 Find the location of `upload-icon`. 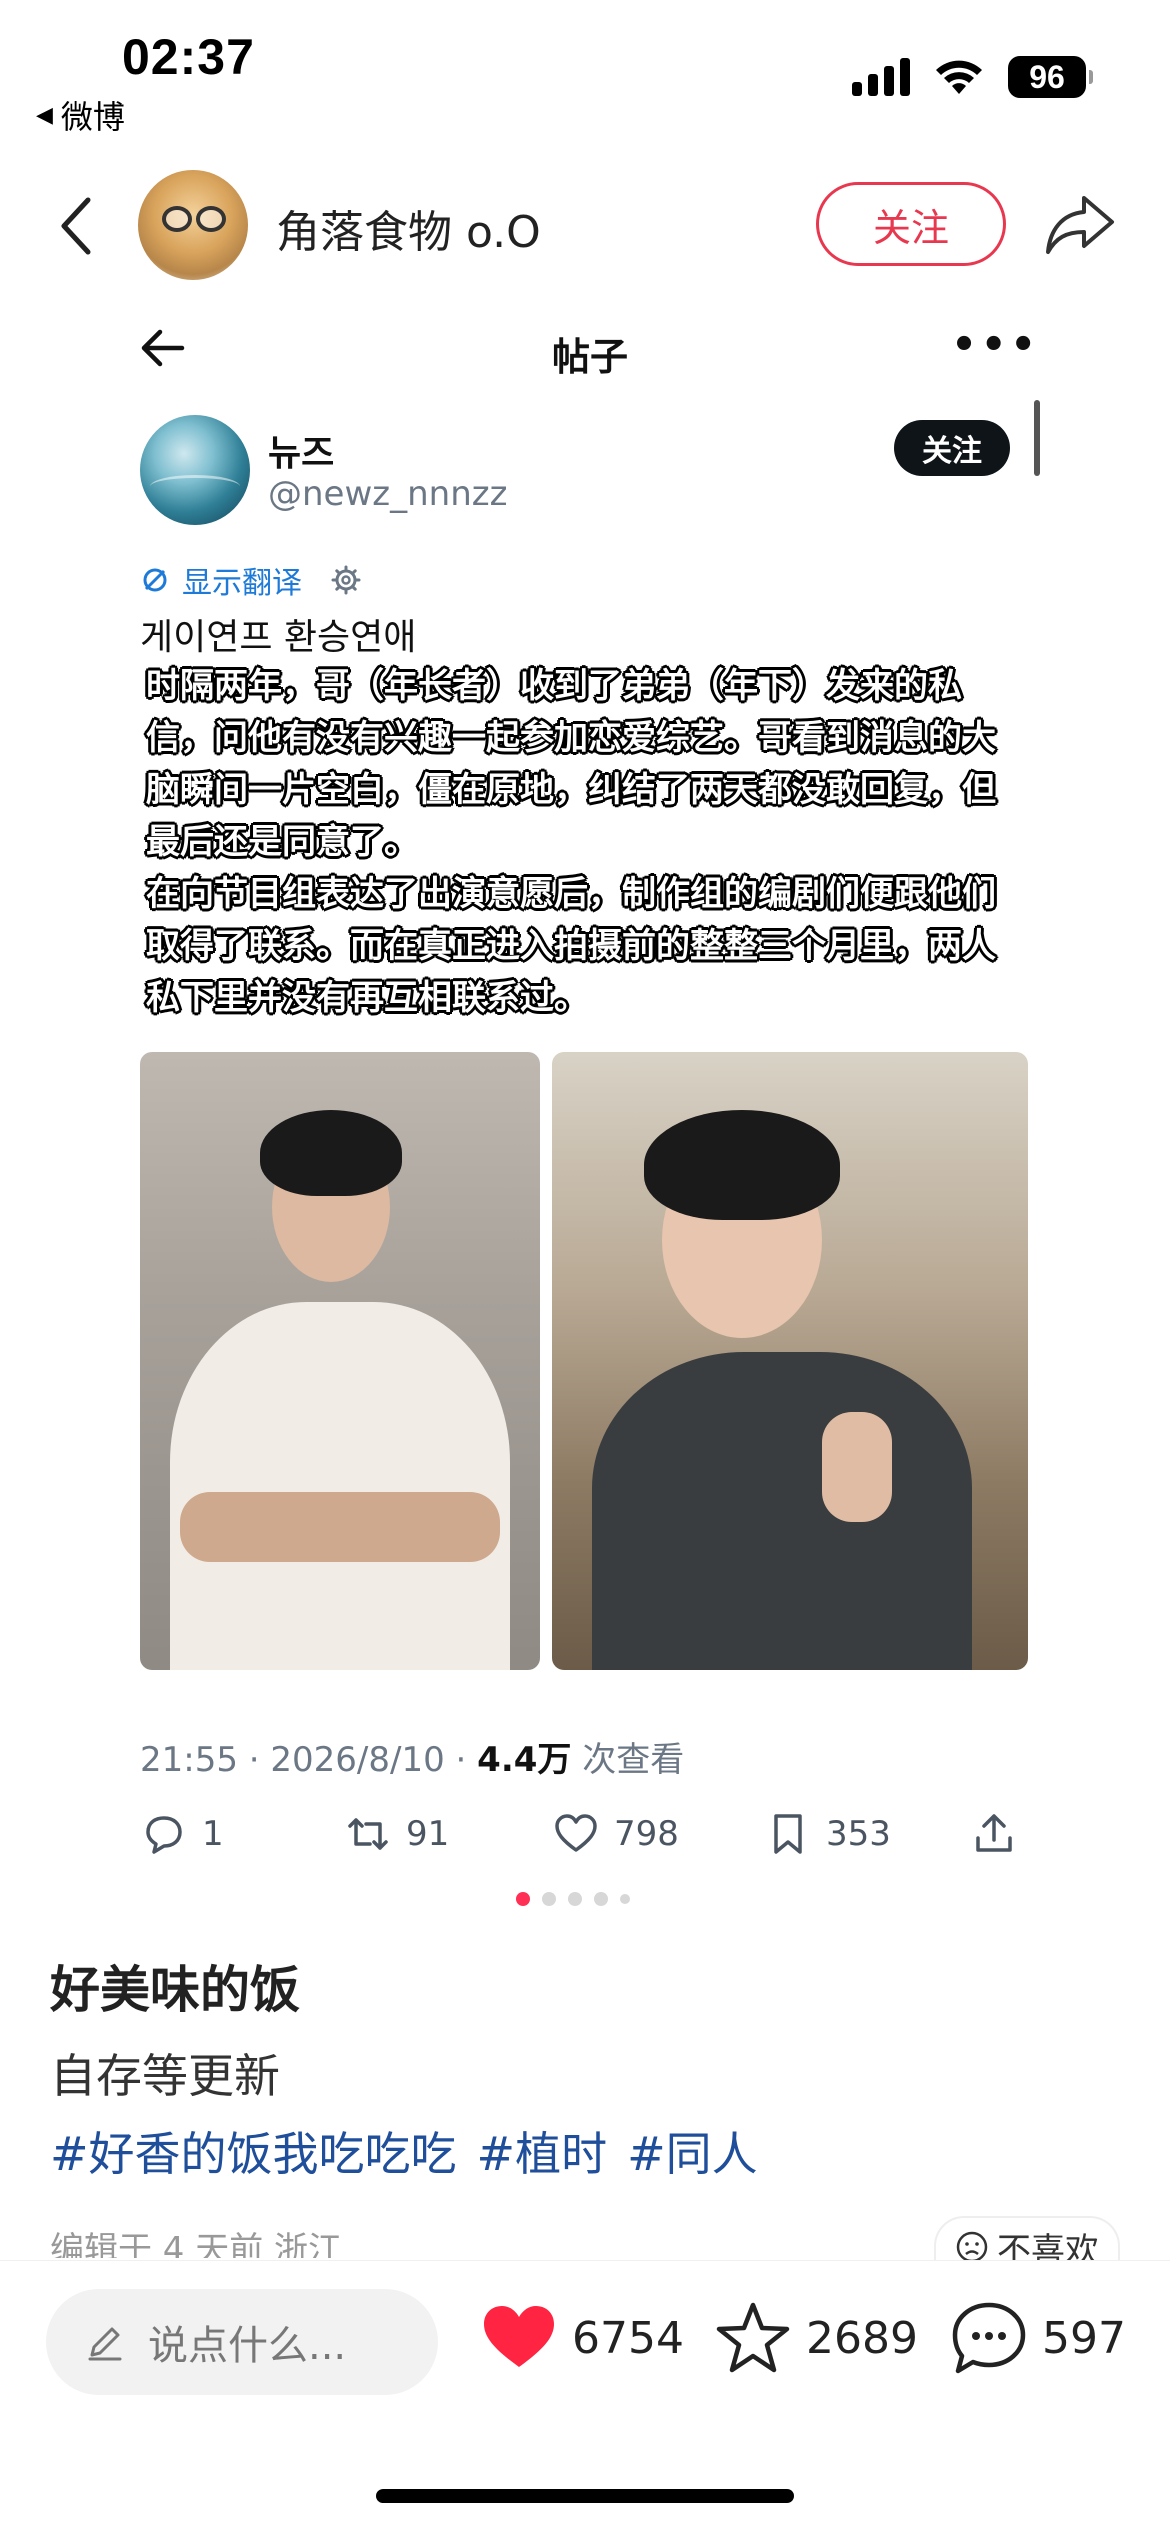

upload-icon is located at coordinates (994, 1833).